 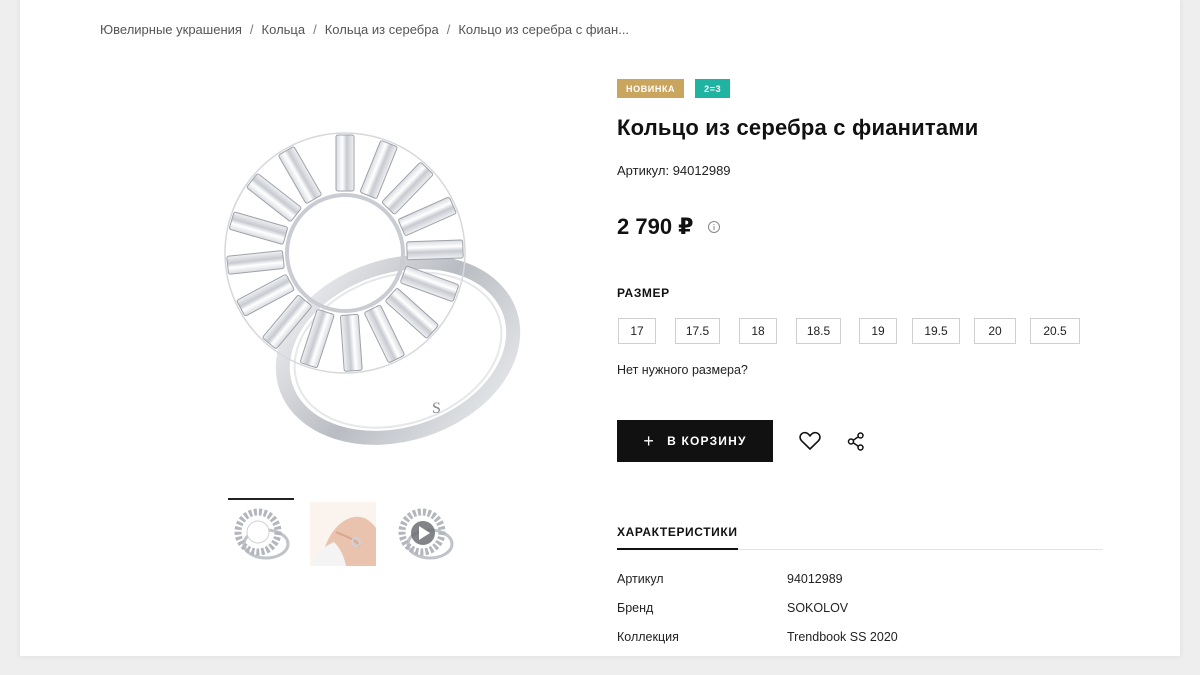 I want to click on spec-key: Бренд, so click(x=635, y=608).